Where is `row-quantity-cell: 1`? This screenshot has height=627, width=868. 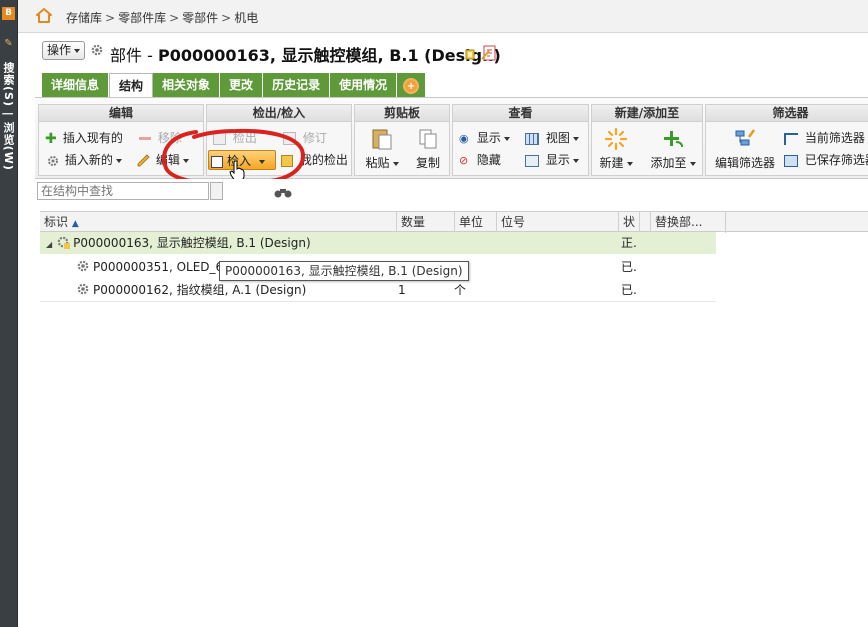 row-quantity-cell: 1 is located at coordinates (402, 290).